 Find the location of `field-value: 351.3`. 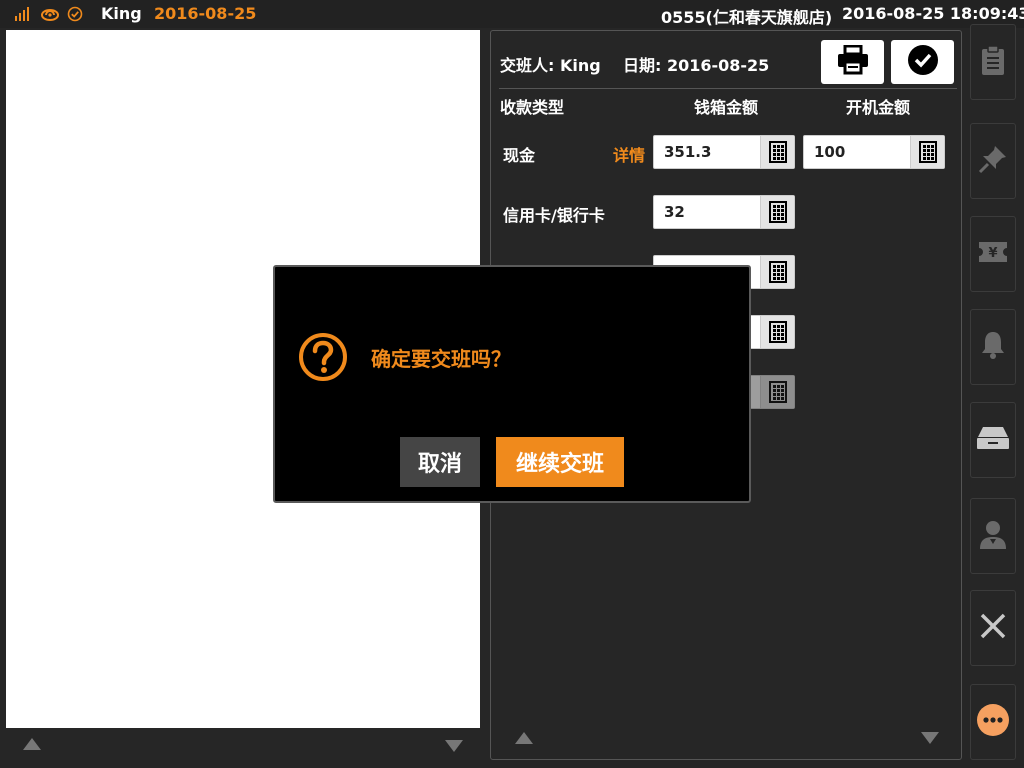

field-value: 351.3 is located at coordinates (688, 152).